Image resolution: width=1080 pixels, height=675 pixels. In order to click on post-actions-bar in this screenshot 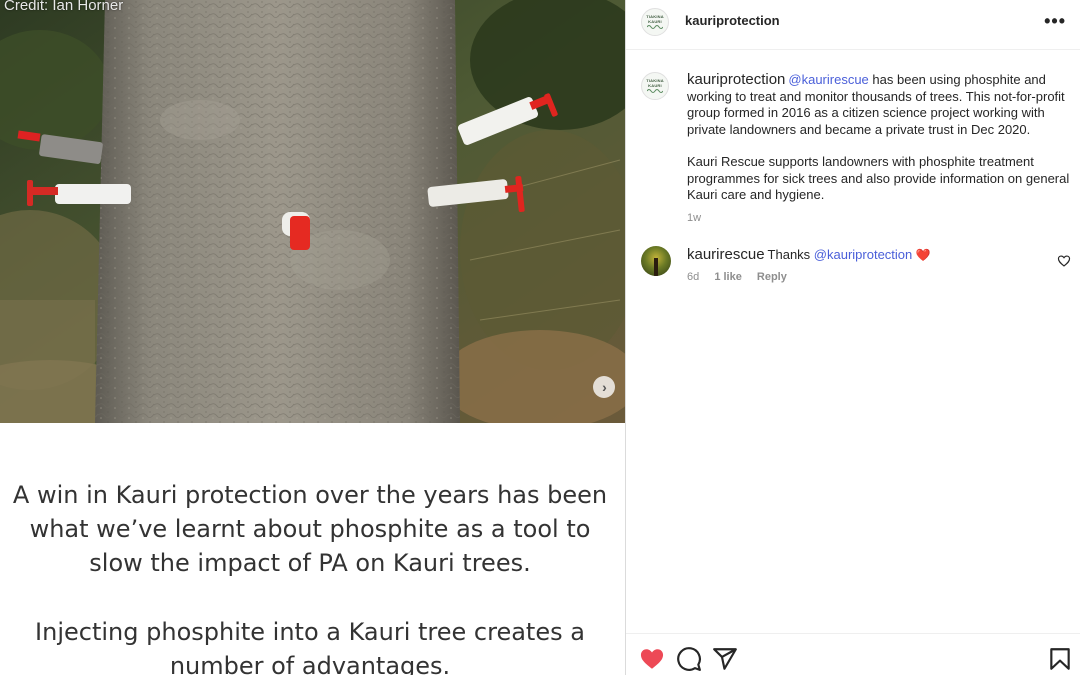, I will do `click(853, 654)`.